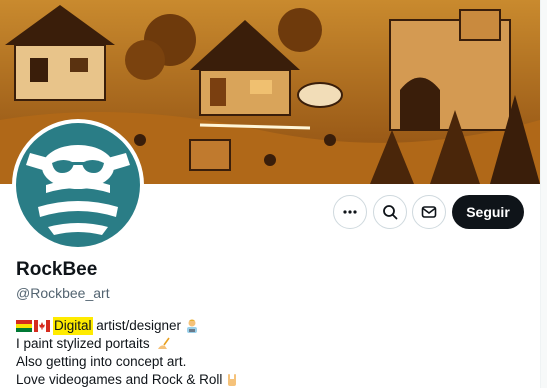 The width and height of the screenshot is (547, 388). What do you see at coordinates (57, 269) in the screenshot?
I see `display-name: RockBee` at bounding box center [57, 269].